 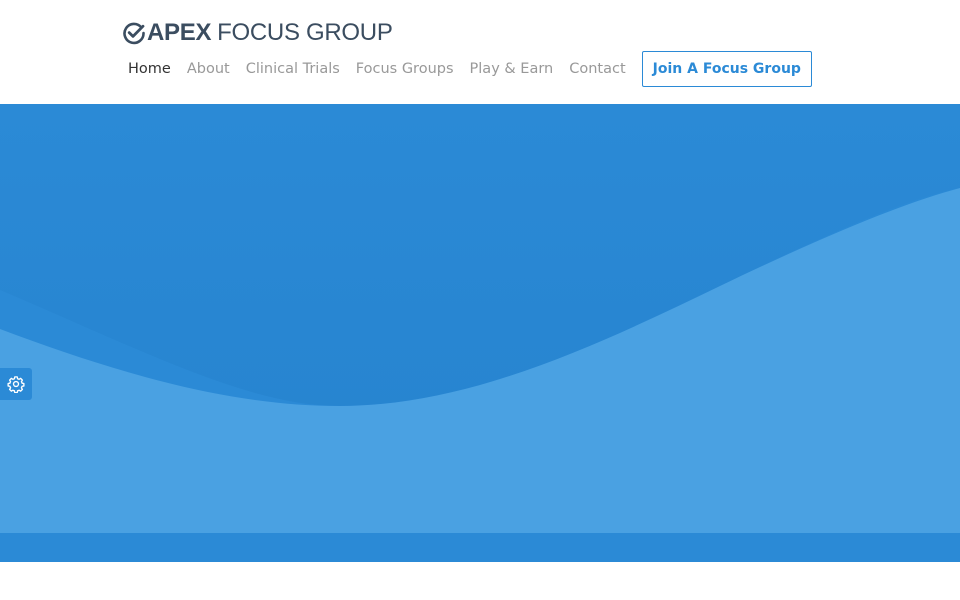 What do you see at coordinates (293, 69) in the screenshot?
I see `nav-item-clinical-trials: Clinical Trials` at bounding box center [293, 69].